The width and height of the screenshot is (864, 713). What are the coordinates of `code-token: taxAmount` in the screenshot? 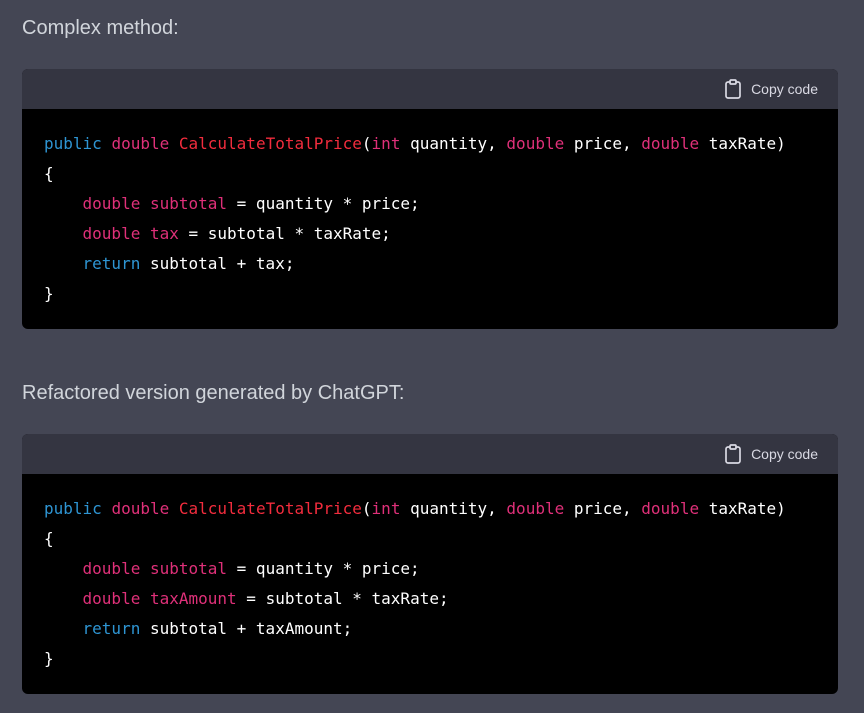 It's located at (193, 598).